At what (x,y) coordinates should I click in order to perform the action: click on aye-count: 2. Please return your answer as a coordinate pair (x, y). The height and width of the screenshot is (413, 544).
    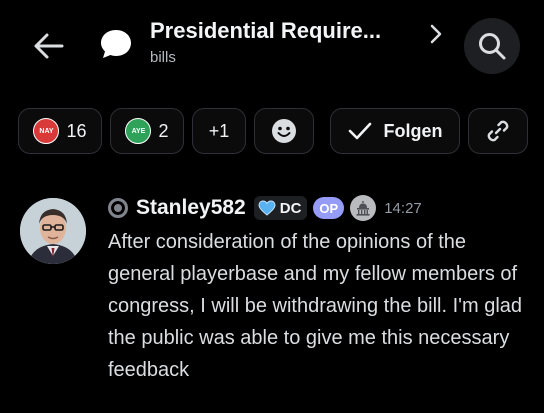
    Looking at the image, I should click on (163, 130).